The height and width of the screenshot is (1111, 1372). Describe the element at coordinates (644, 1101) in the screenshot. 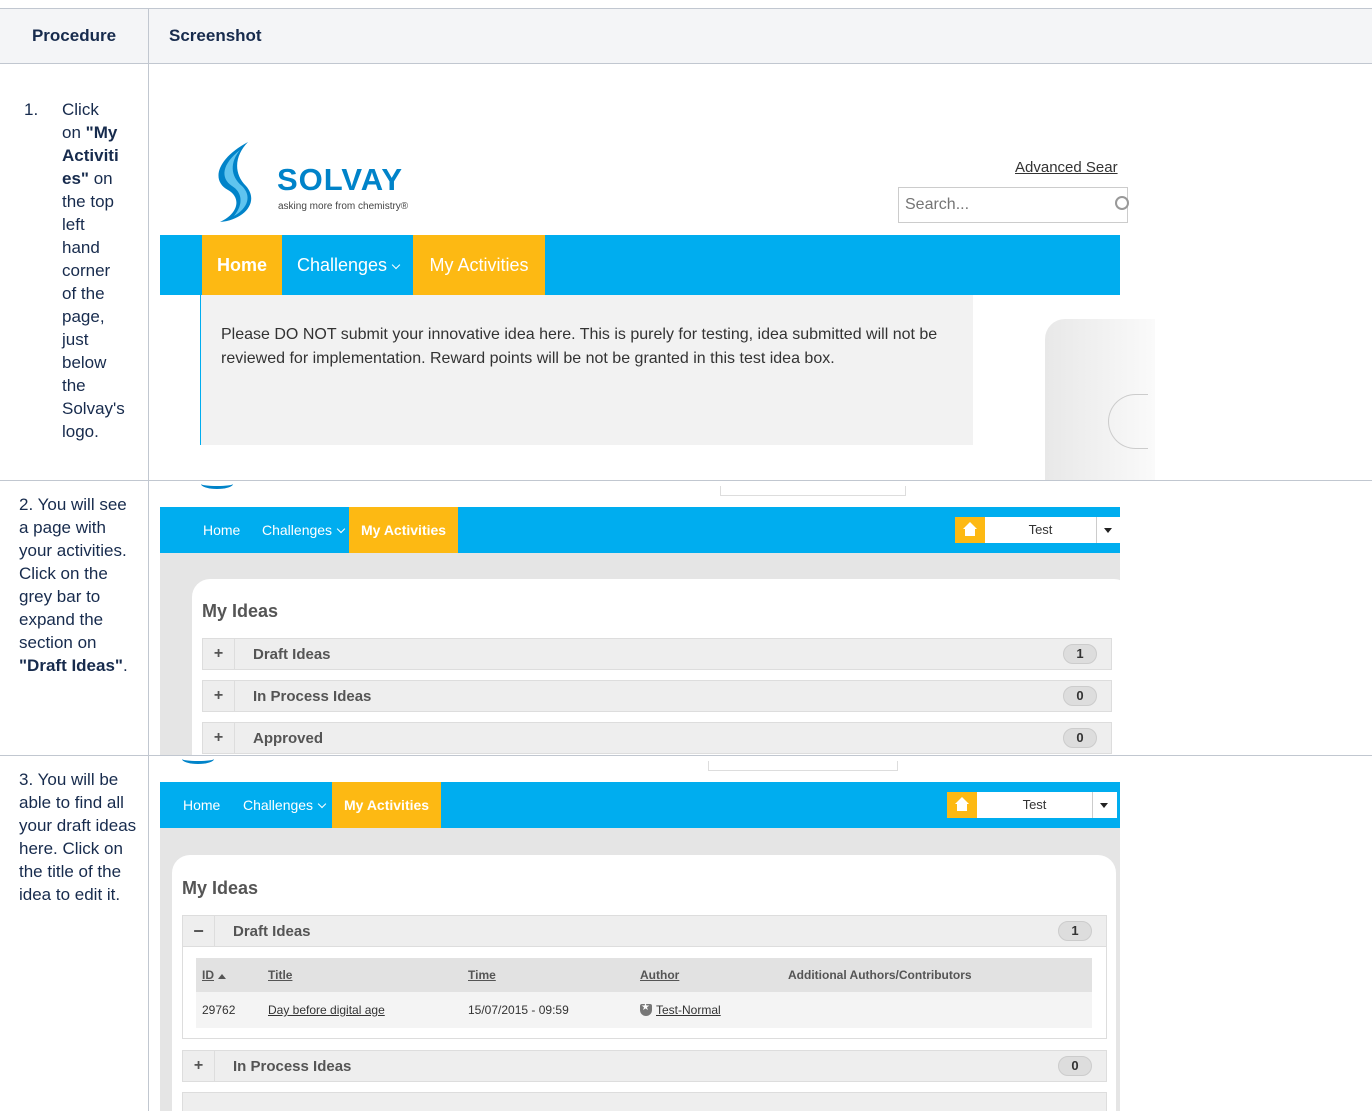

I see `accordion-next-cropped` at that location.